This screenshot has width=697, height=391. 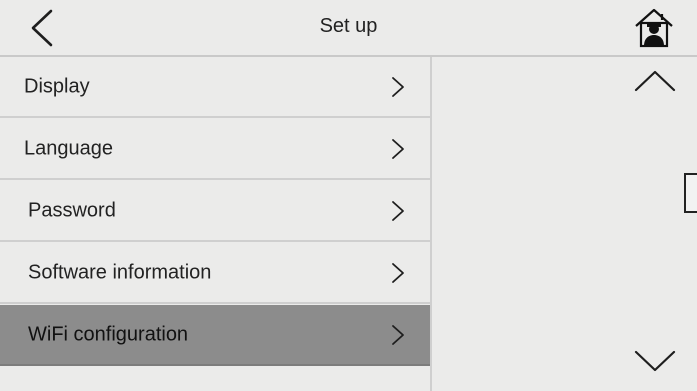 I want to click on menu-item-software-information: Software information, so click(x=215, y=273).